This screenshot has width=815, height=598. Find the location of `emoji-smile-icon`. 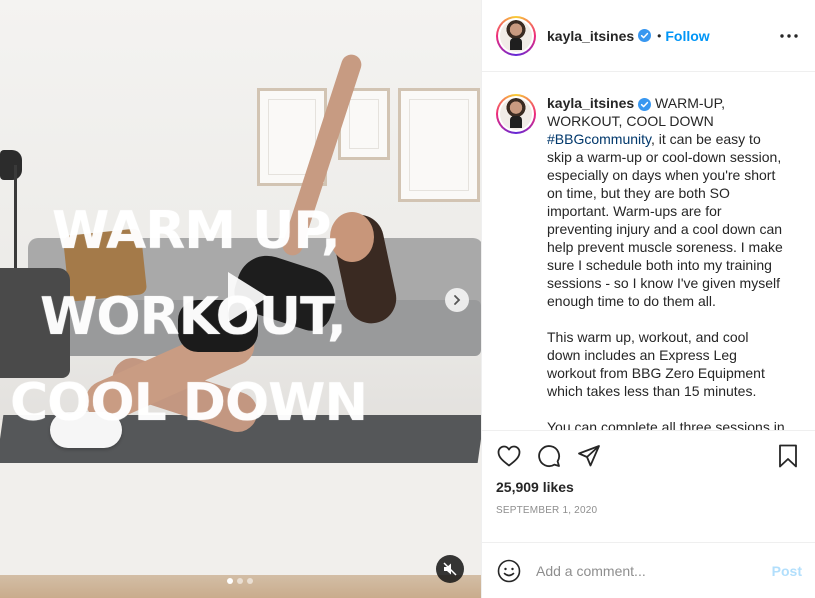

emoji-smile-icon is located at coordinates (509, 571).